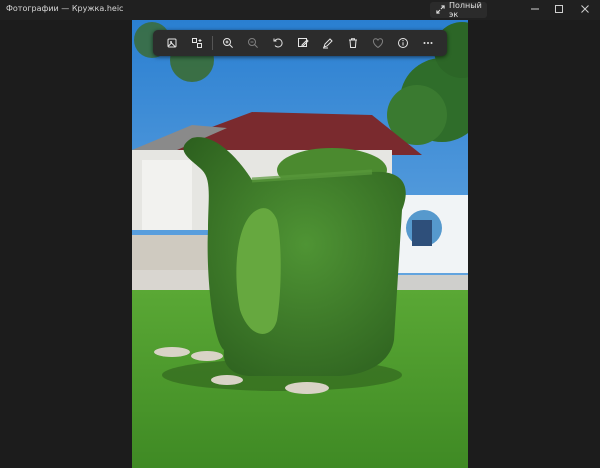 This screenshot has width=600, height=468. I want to click on zoom-out-button, so click(253, 43).